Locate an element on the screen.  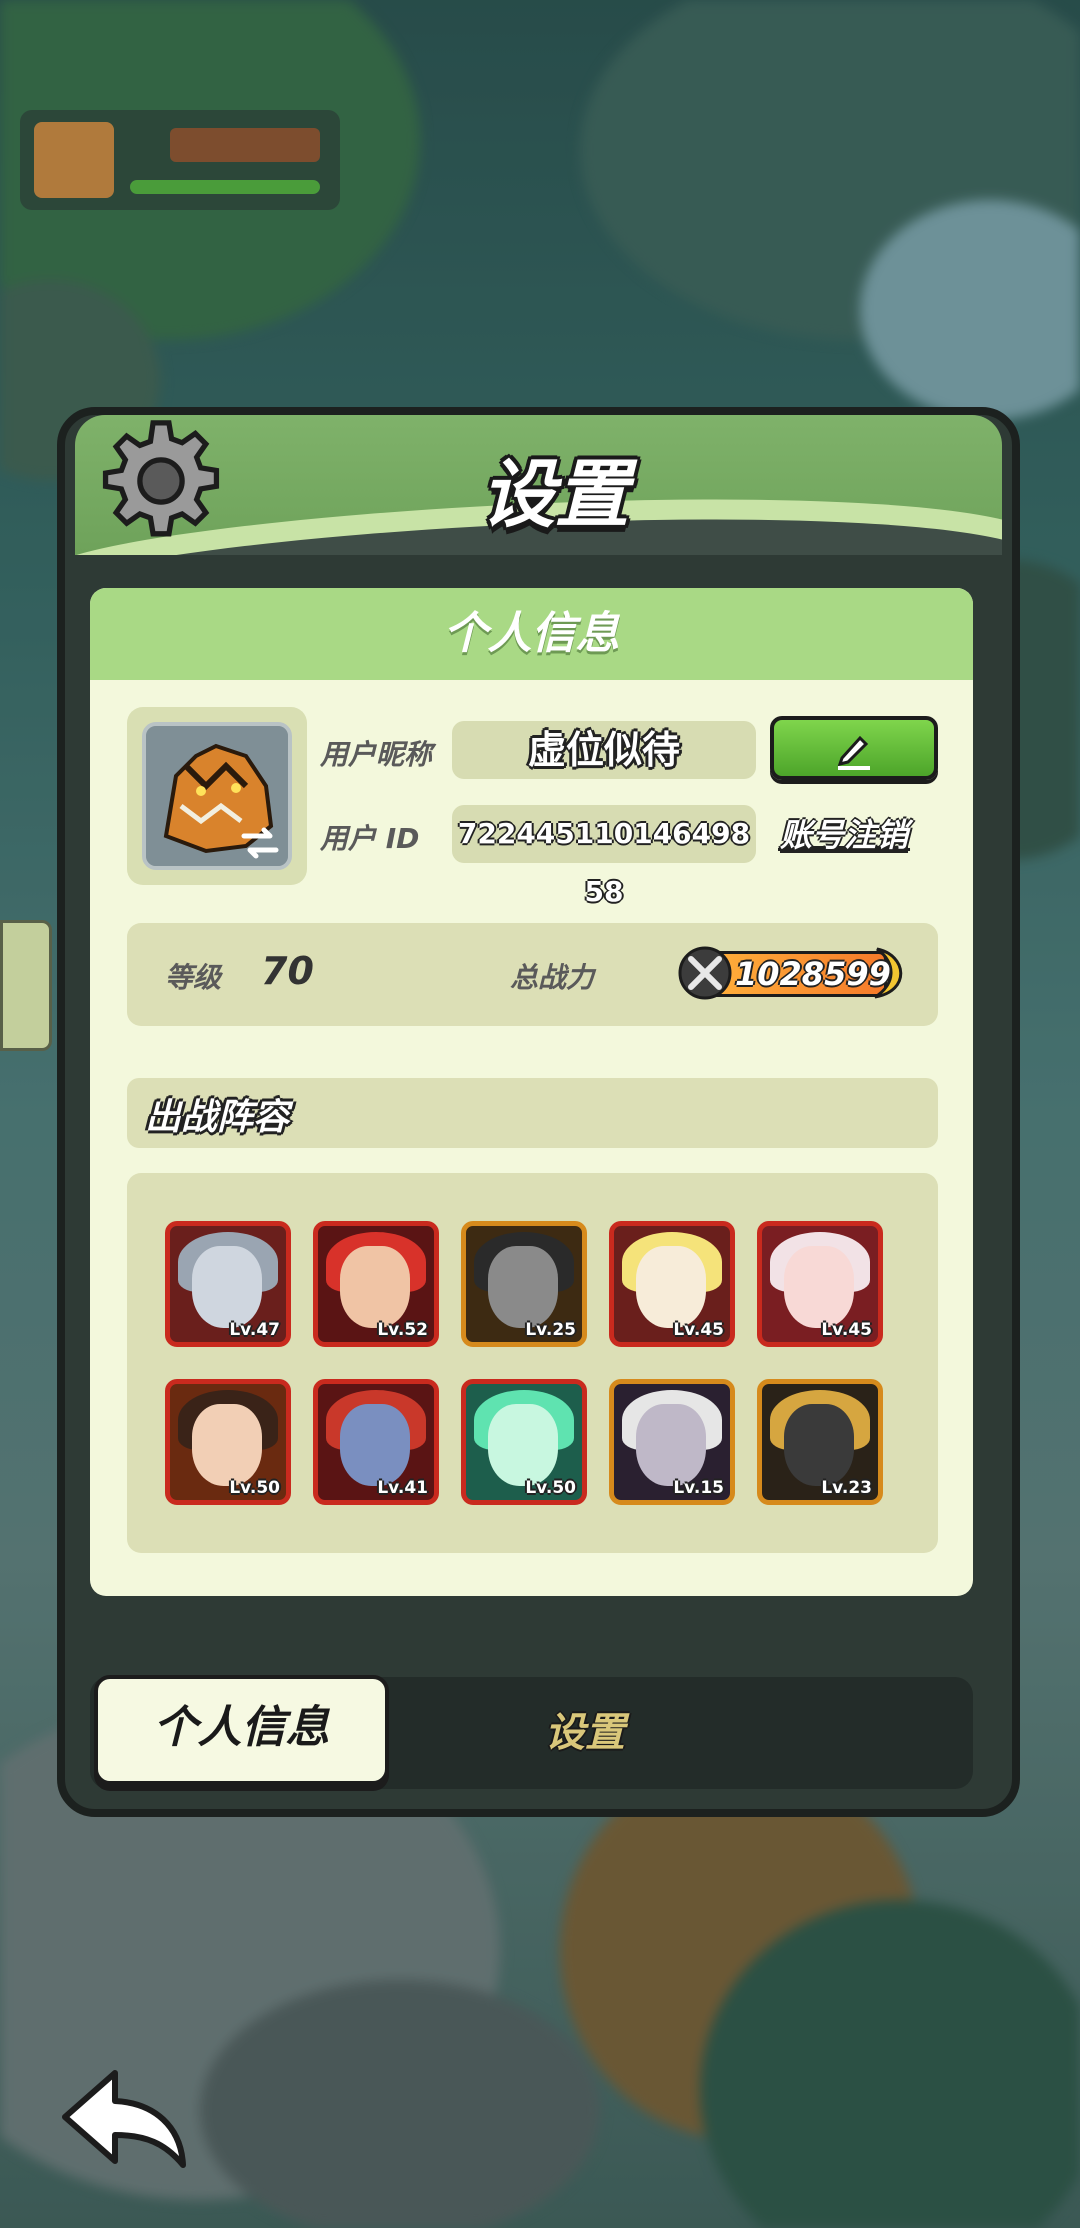
panel-title: 个人信息 is located at coordinates (531, 634).